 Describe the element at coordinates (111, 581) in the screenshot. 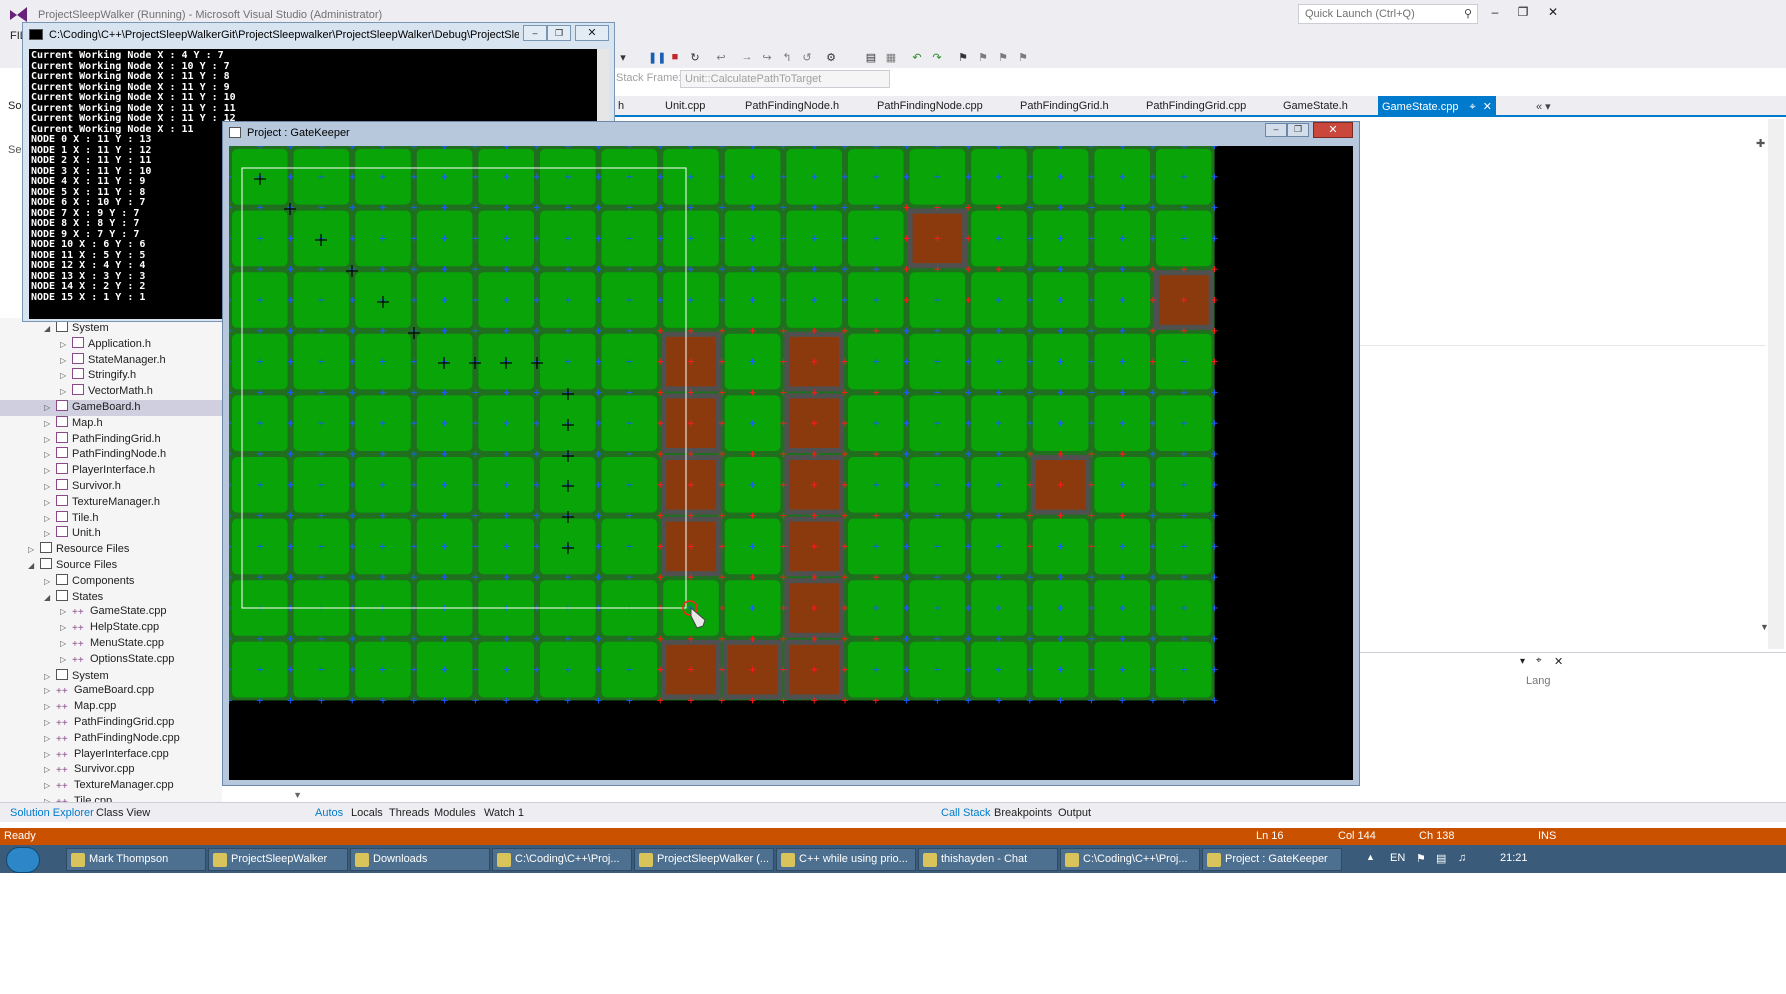

I see `tree-item: ▷ Components` at that location.